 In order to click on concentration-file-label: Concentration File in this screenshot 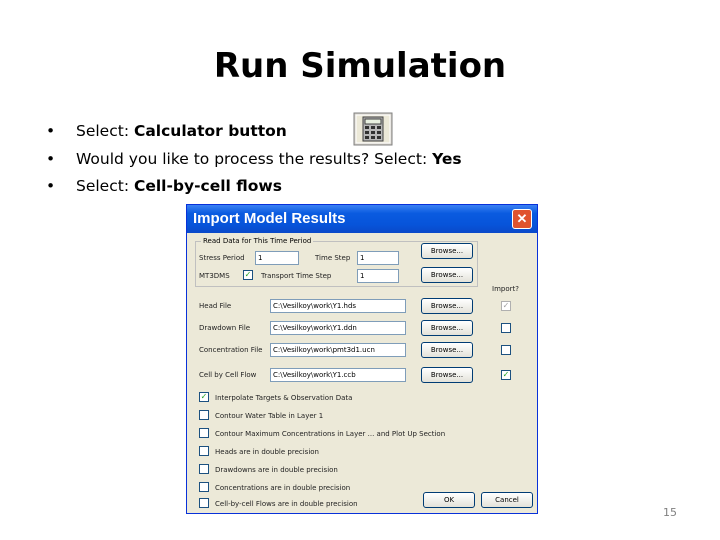, I will do `click(231, 350)`.